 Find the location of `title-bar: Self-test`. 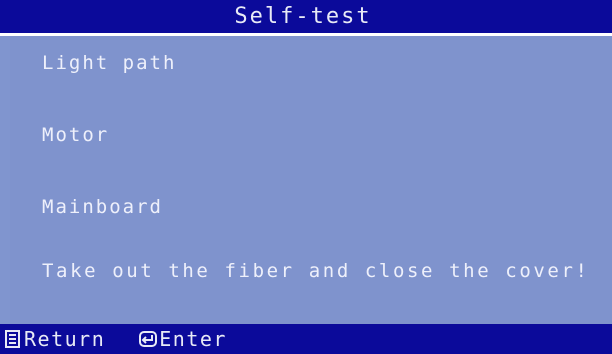

title-bar: Self-test is located at coordinates (306, 18).